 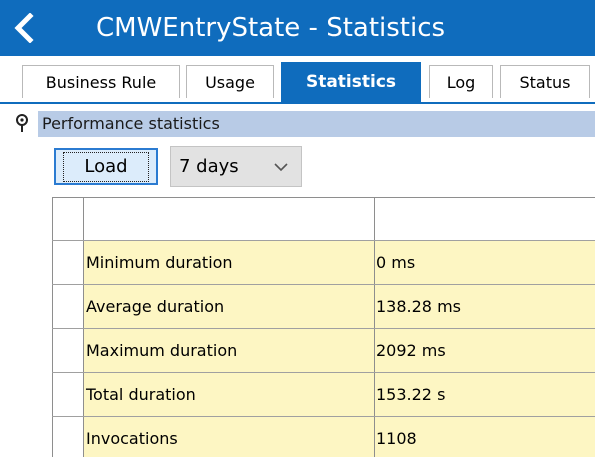 I want to click on pin-icon, so click(x=22, y=123).